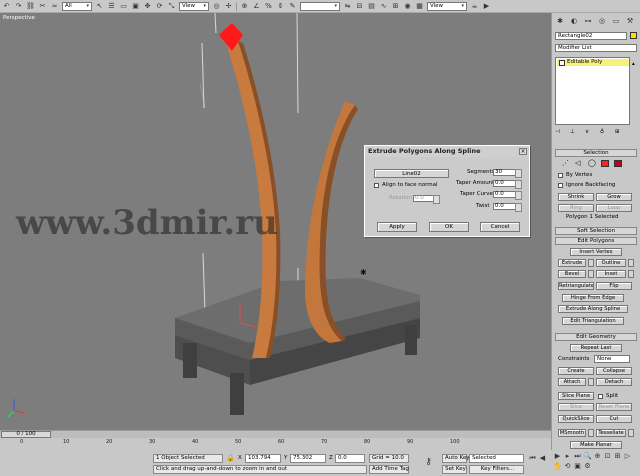 The height and width of the screenshot is (476, 640). What do you see at coordinates (576, 396) in the screenshot?
I see `slice-plane-button: Slice Plane` at bounding box center [576, 396].